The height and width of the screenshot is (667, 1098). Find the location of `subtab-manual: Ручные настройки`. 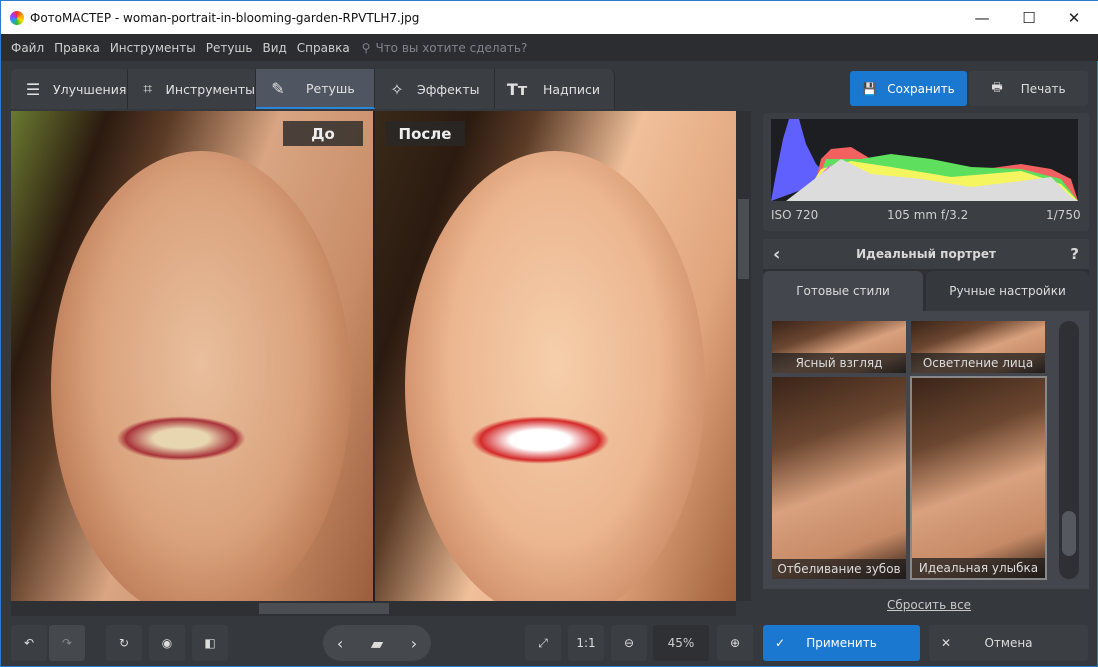

subtab-manual: Ручные настройки is located at coordinates (1007, 291).